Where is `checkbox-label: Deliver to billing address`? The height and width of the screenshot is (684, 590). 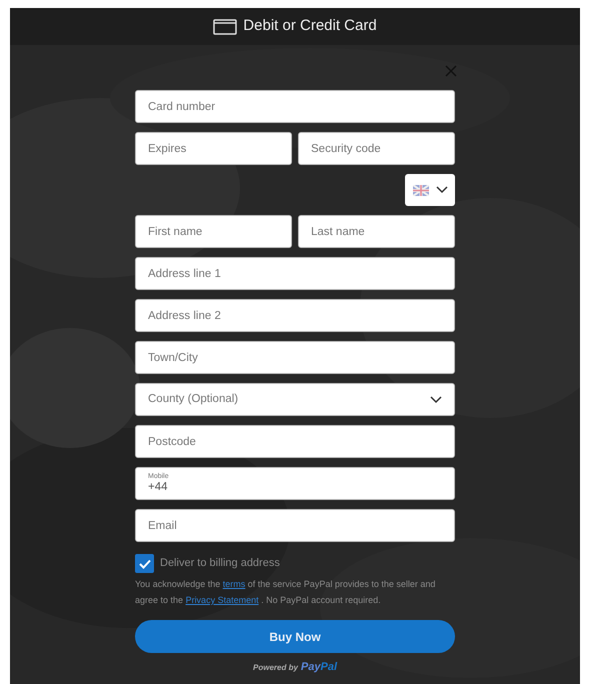
checkbox-label: Deliver to billing address is located at coordinates (220, 564).